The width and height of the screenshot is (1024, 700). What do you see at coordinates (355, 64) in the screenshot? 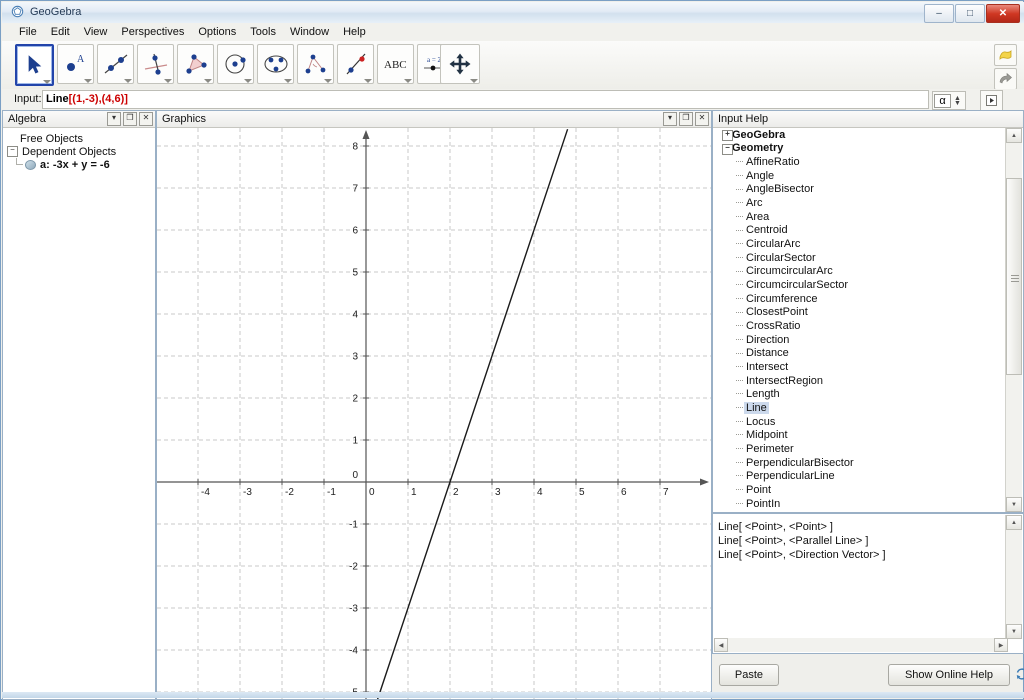
I see `tool-reflect-object` at bounding box center [355, 64].